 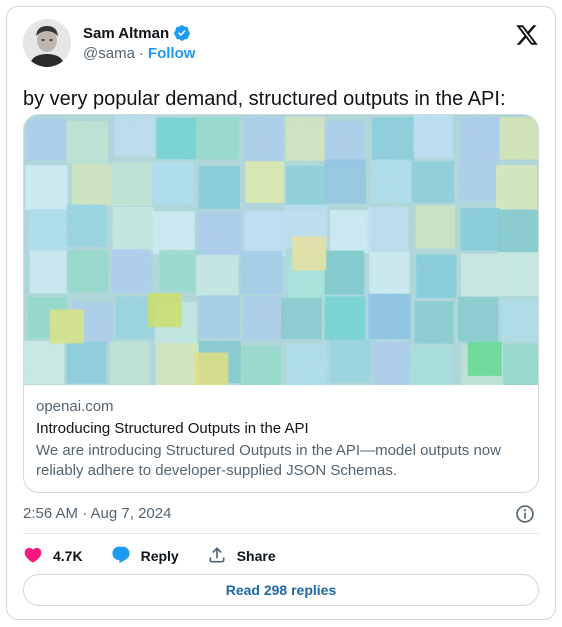 I want to click on info-icon, so click(x=525, y=514).